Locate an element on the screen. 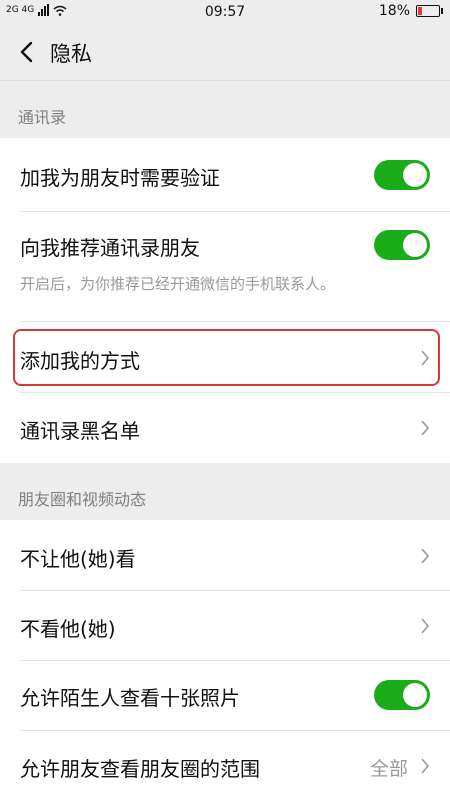 This screenshot has height=800, width=450. battery-status: 18% is located at coordinates (410, 11).